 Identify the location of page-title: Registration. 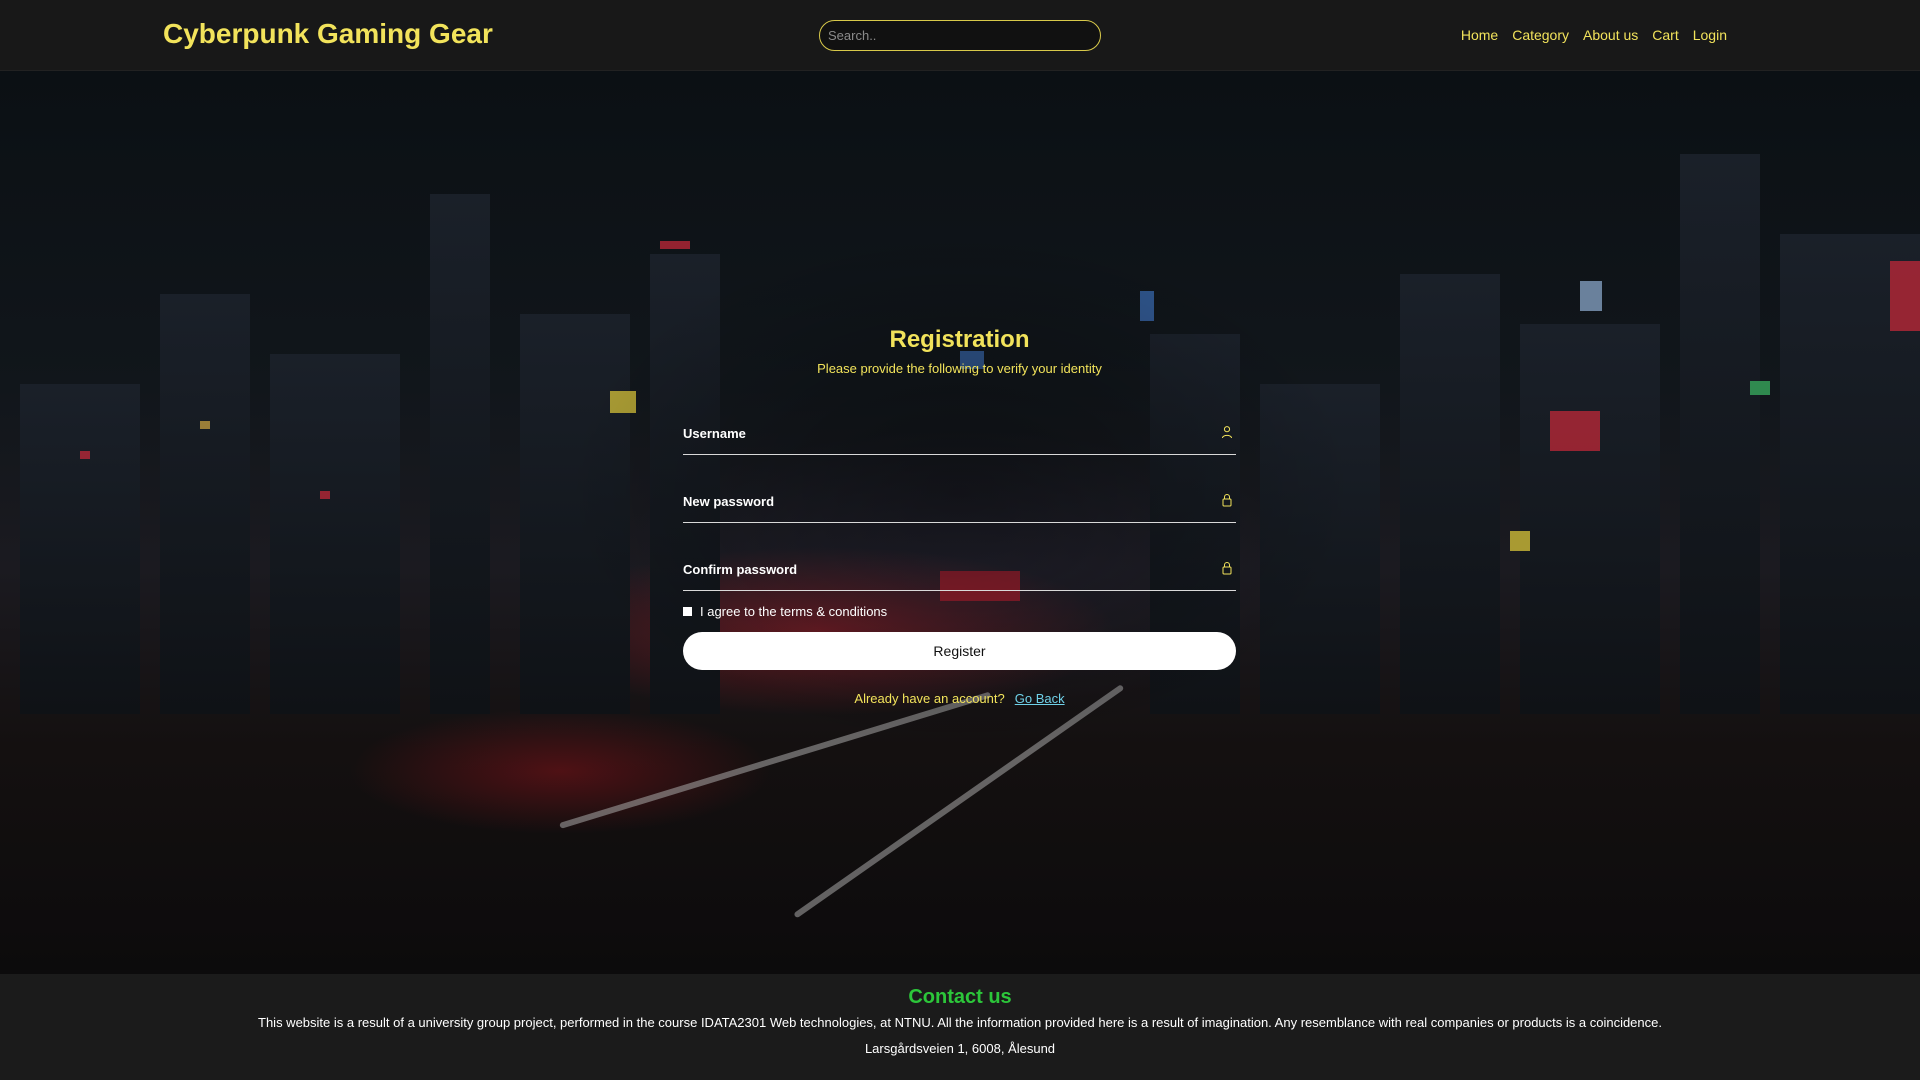
(959, 339).